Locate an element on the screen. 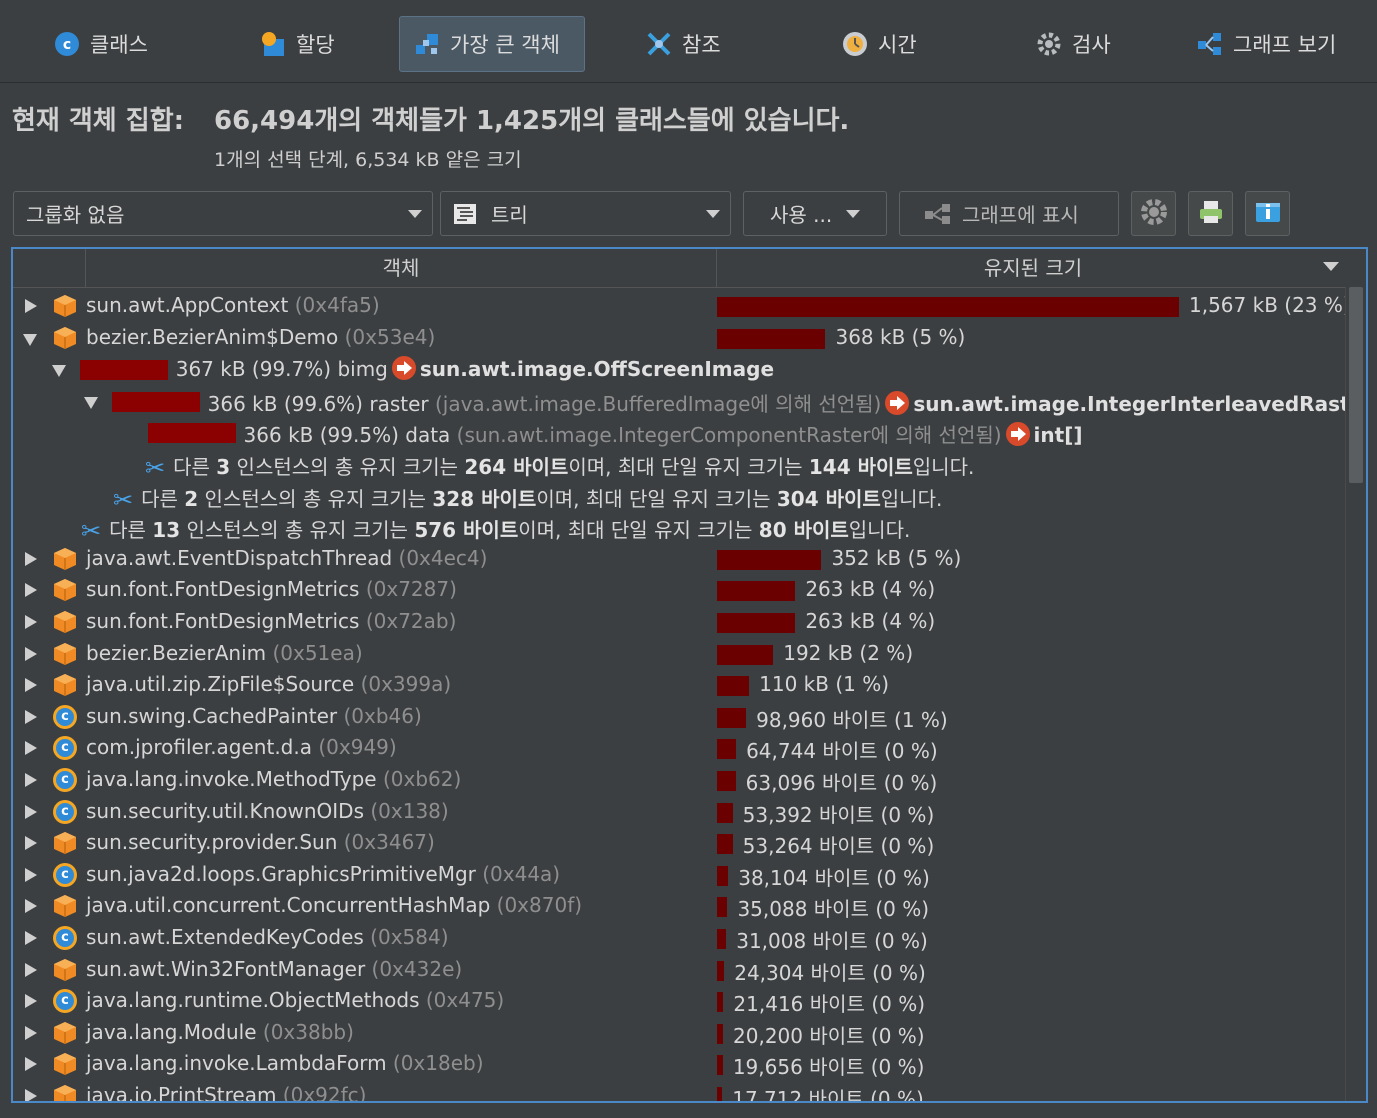  settings-button is located at coordinates (1153, 213).